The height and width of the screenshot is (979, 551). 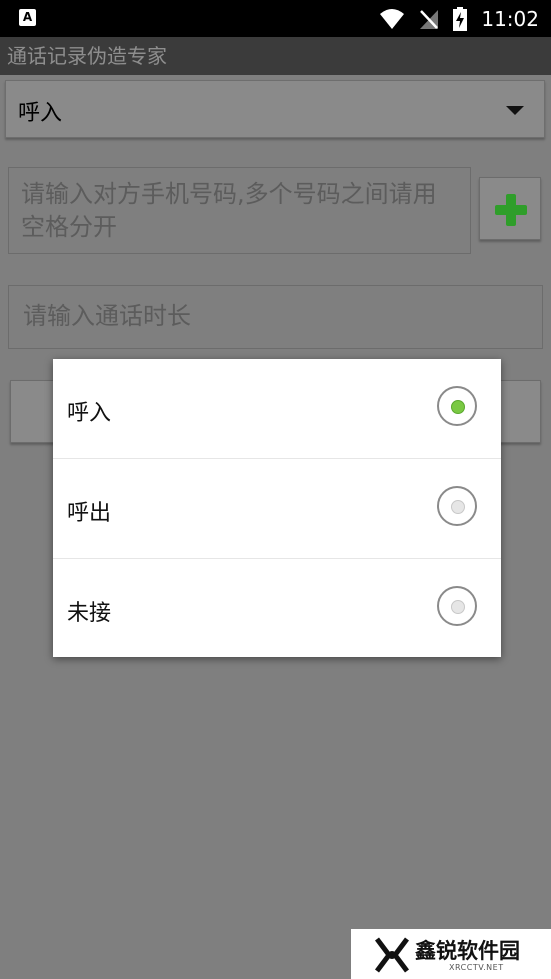 I want to click on watermark-logo-icon, so click(x=392, y=955).